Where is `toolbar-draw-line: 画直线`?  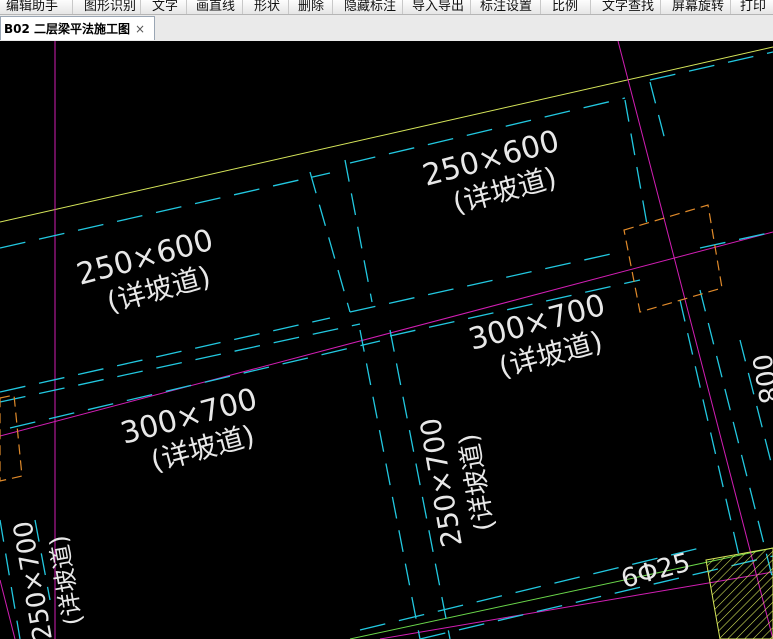 toolbar-draw-line: 画直线 is located at coordinates (215, 7).